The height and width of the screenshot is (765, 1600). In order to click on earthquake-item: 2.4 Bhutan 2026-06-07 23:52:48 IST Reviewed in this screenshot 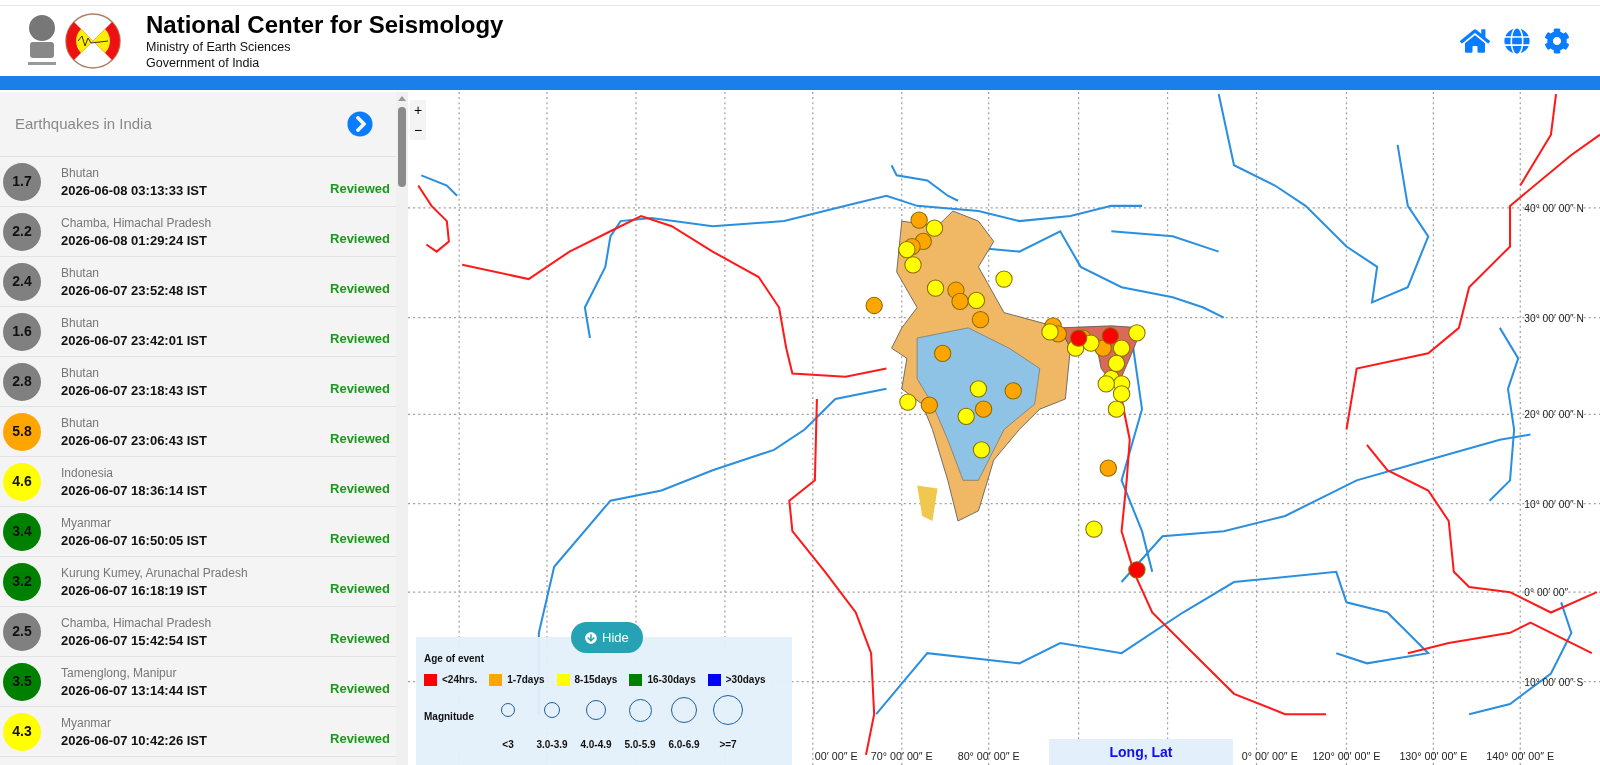, I will do `click(198, 282)`.